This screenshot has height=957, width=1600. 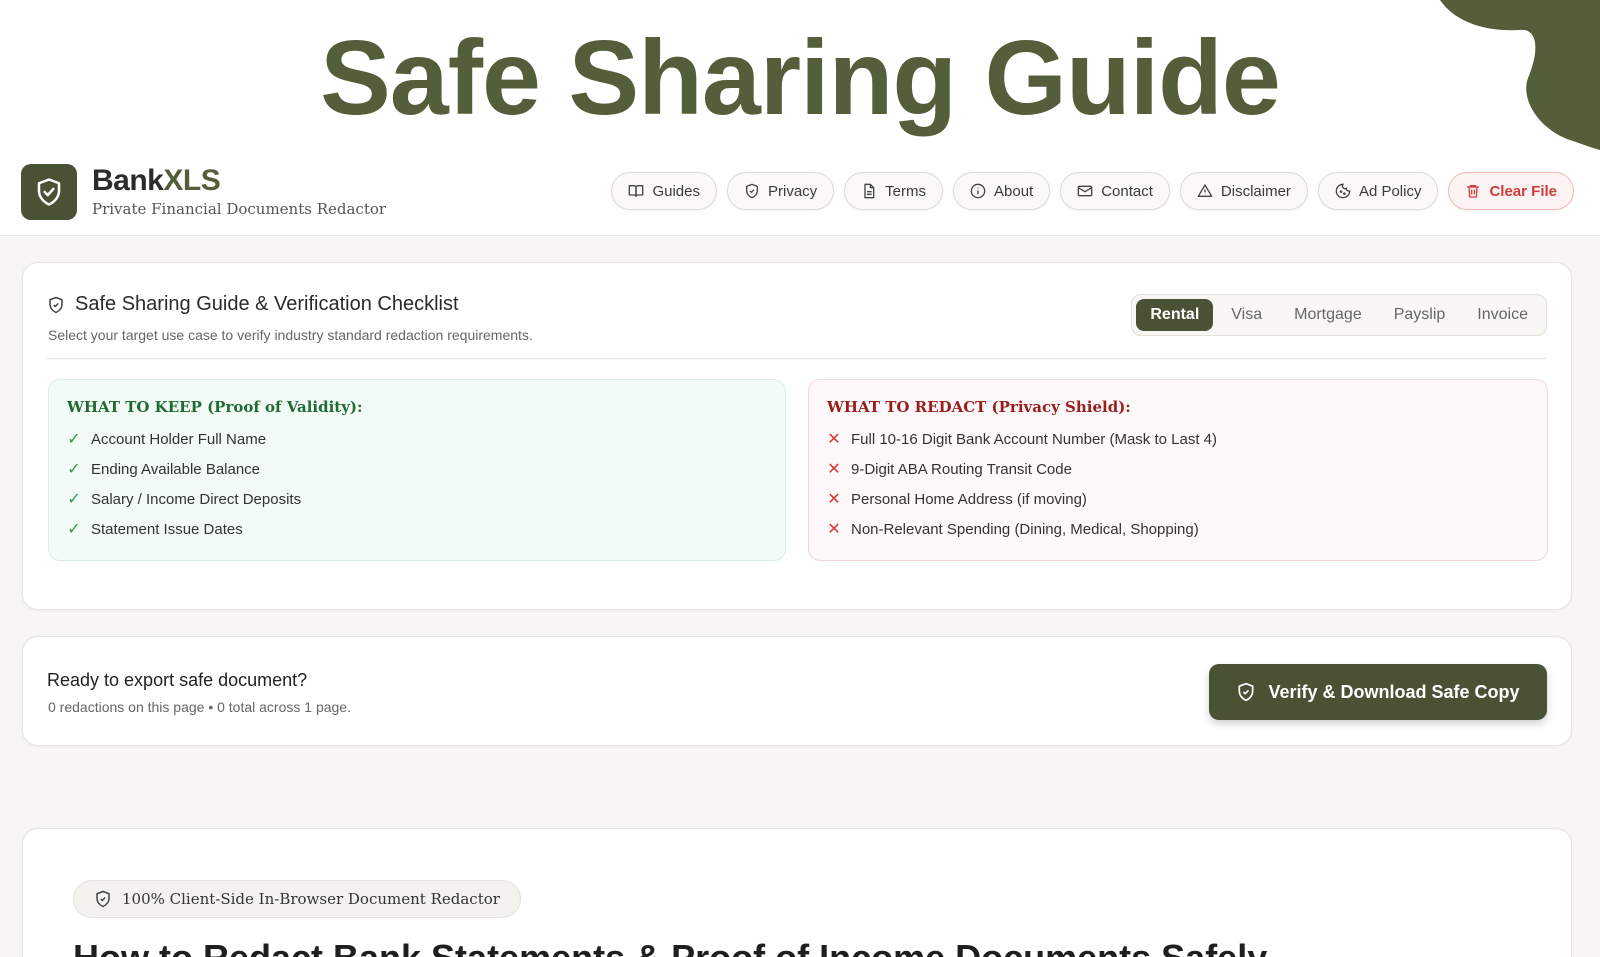 I want to click on nav-disclaimer-button: Disclaimer, so click(x=1243, y=191).